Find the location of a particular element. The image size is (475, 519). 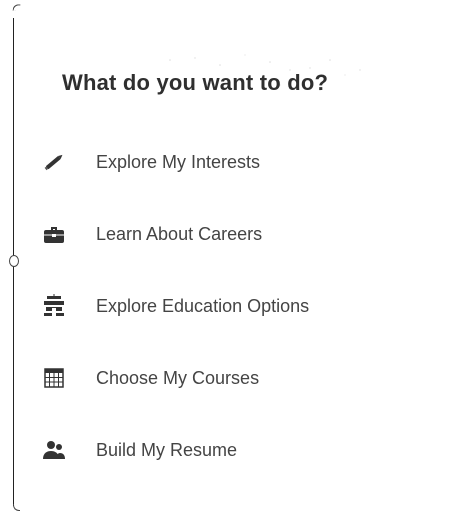

menu-item-explore-interests: Explore My Interests is located at coordinates (242, 162).